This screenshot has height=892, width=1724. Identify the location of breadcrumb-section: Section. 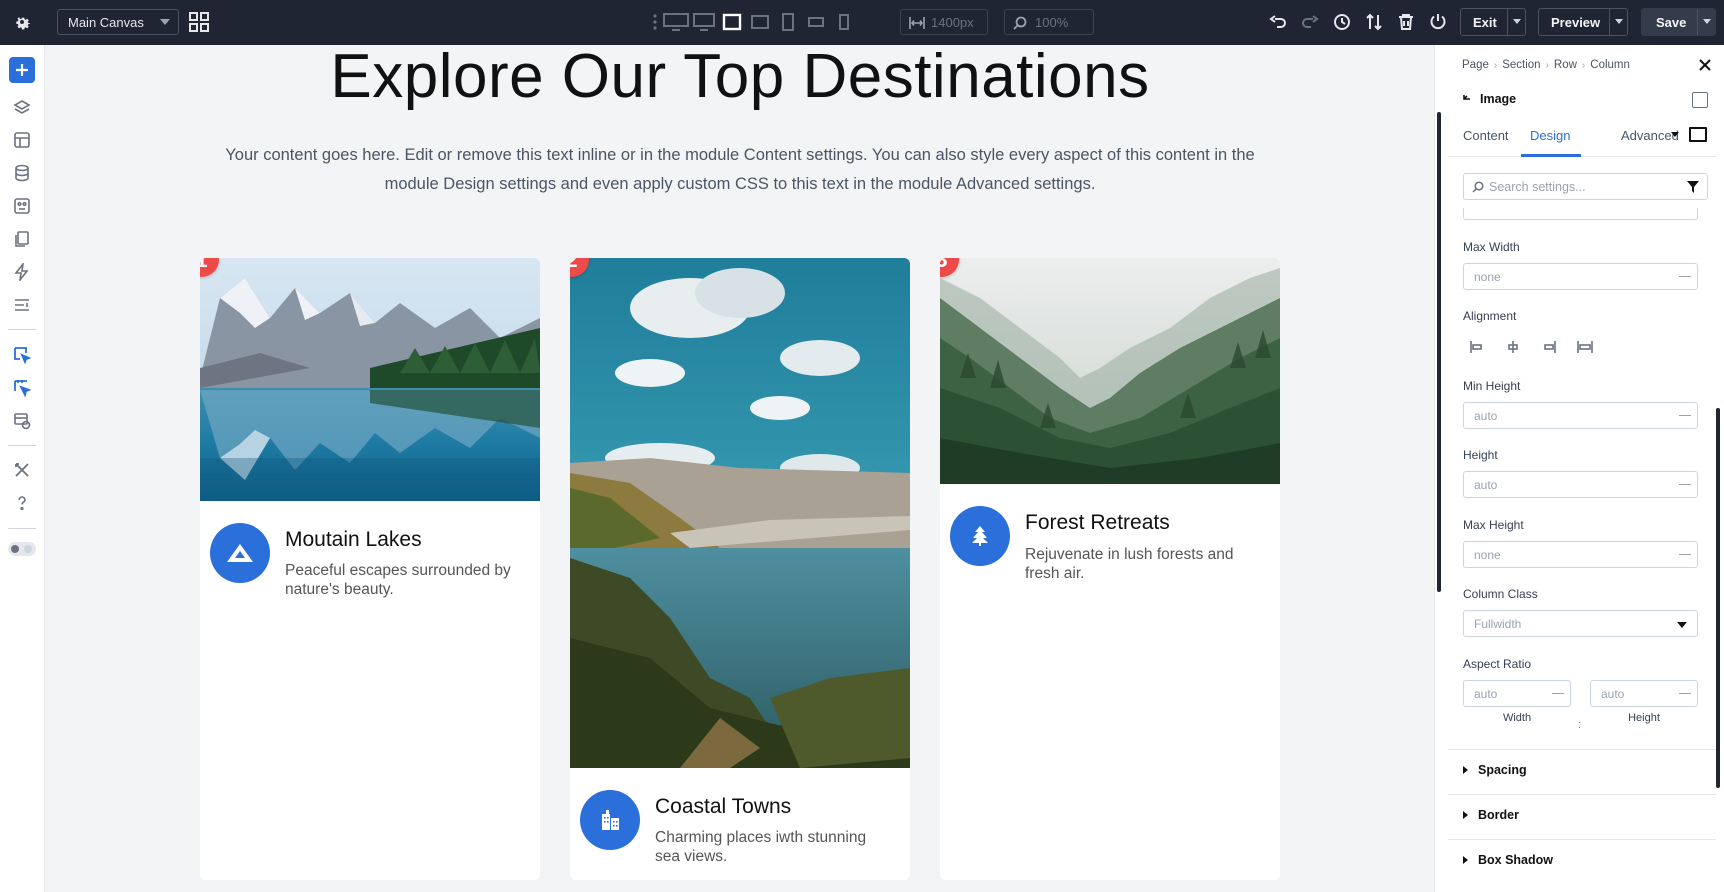
(1521, 65).